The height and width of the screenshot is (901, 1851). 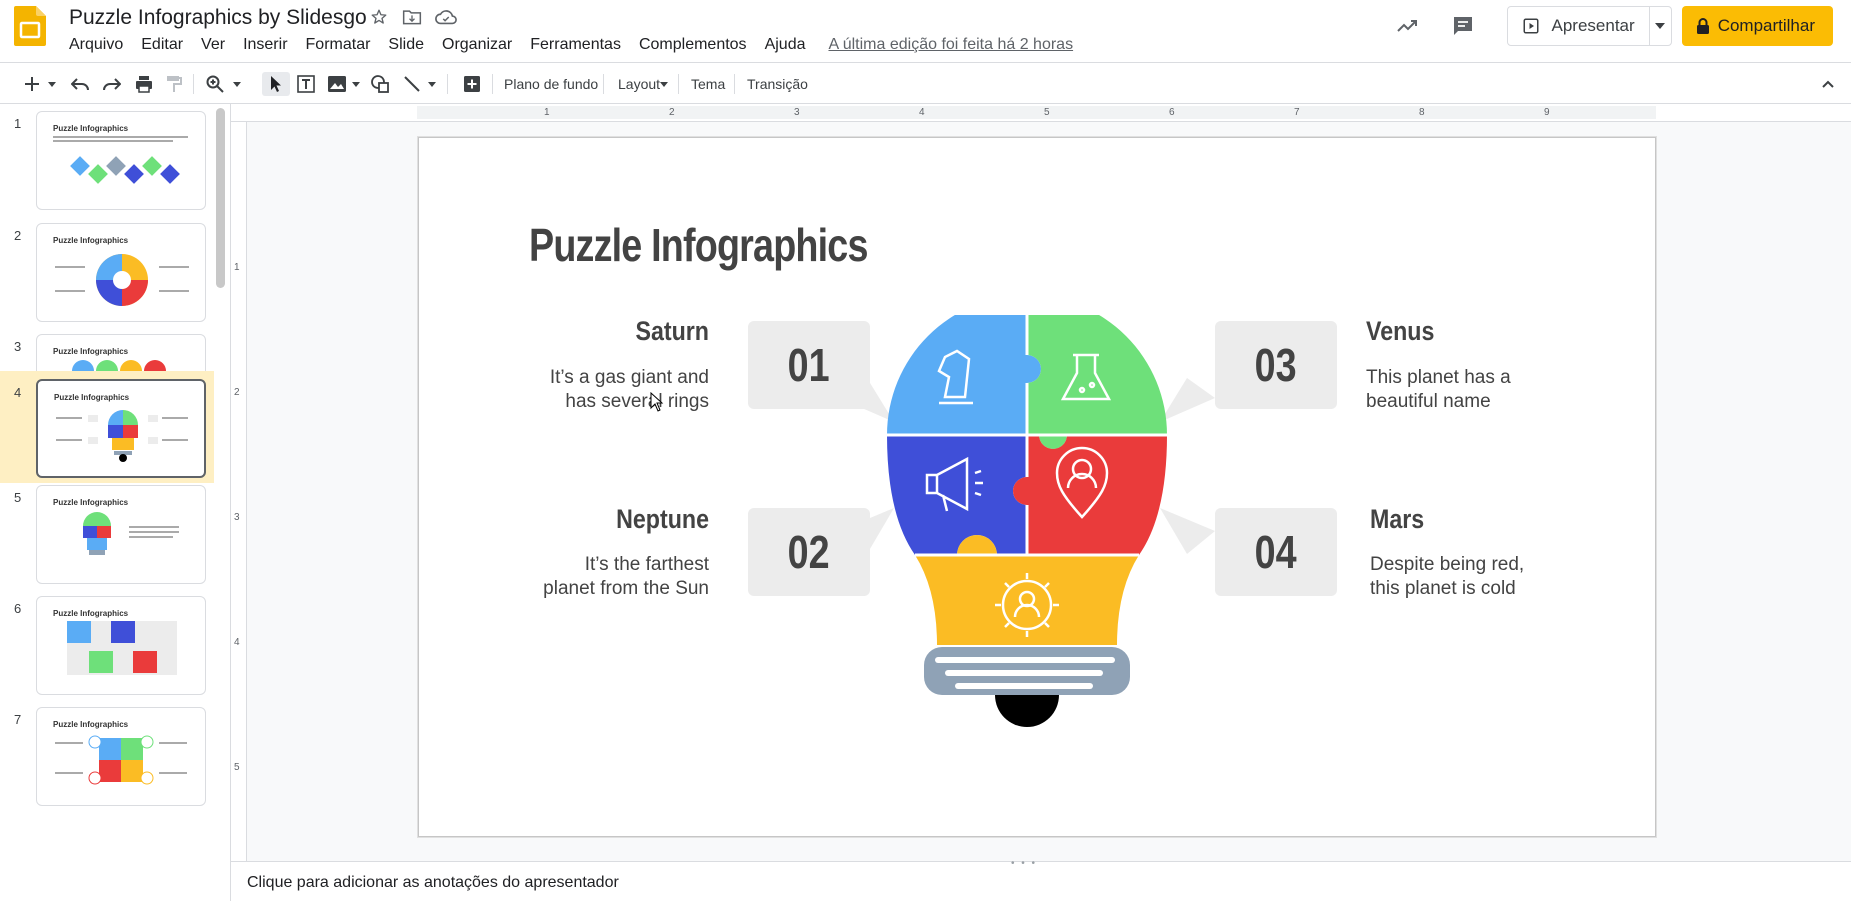 What do you see at coordinates (406, 45) in the screenshot?
I see `menu-slide: Slide` at bounding box center [406, 45].